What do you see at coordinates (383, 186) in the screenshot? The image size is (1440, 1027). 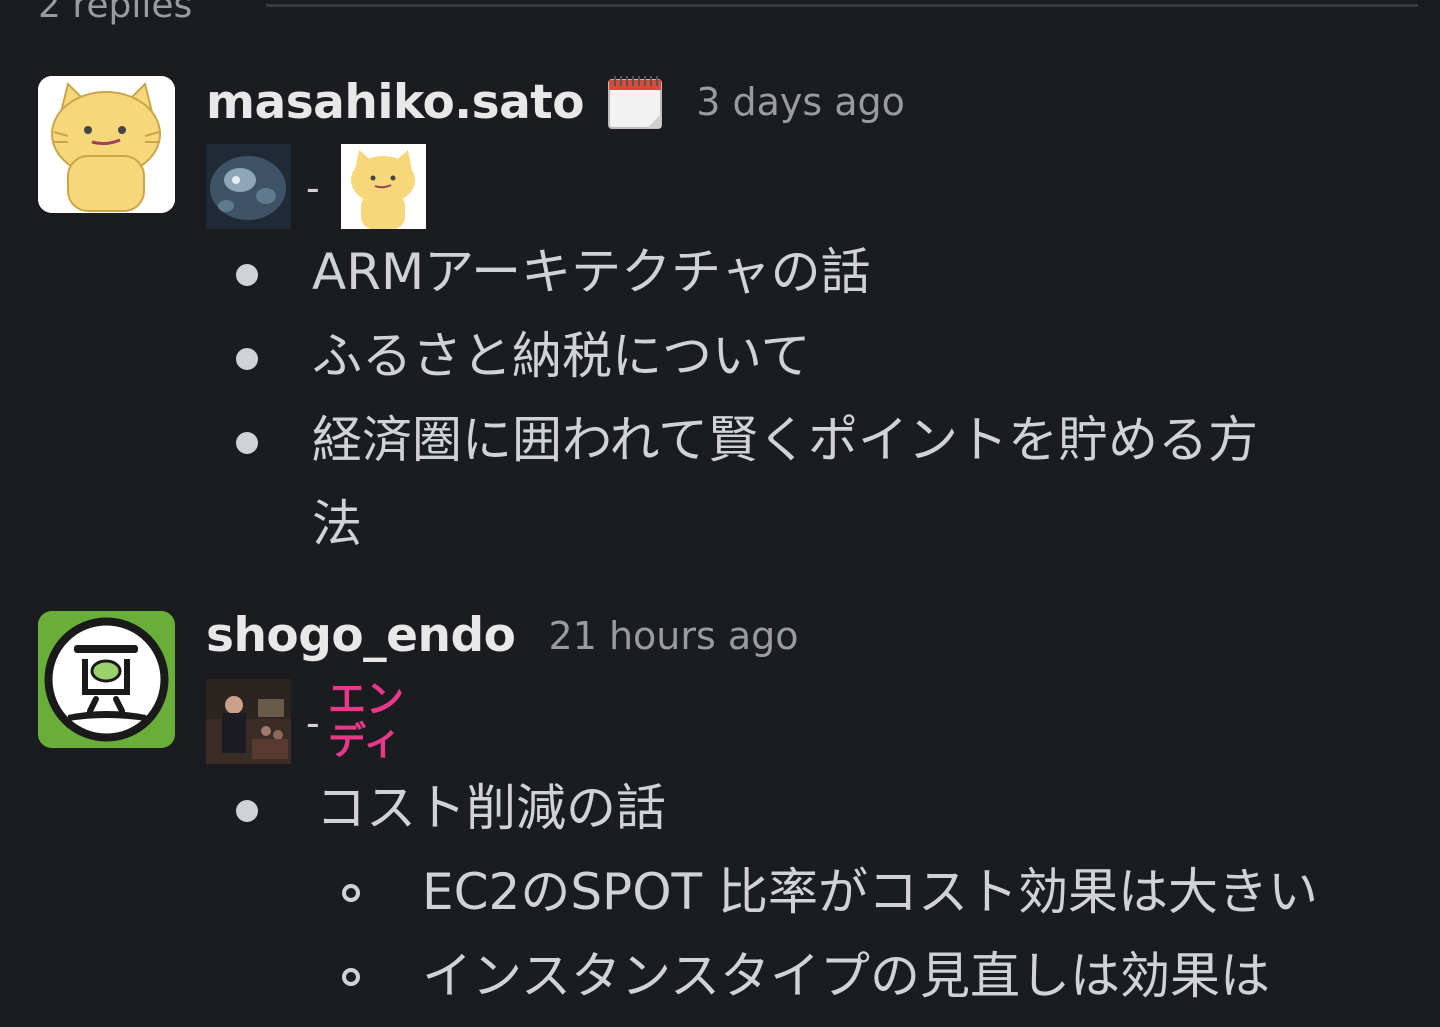 I see `cat-image-thumbnail` at bounding box center [383, 186].